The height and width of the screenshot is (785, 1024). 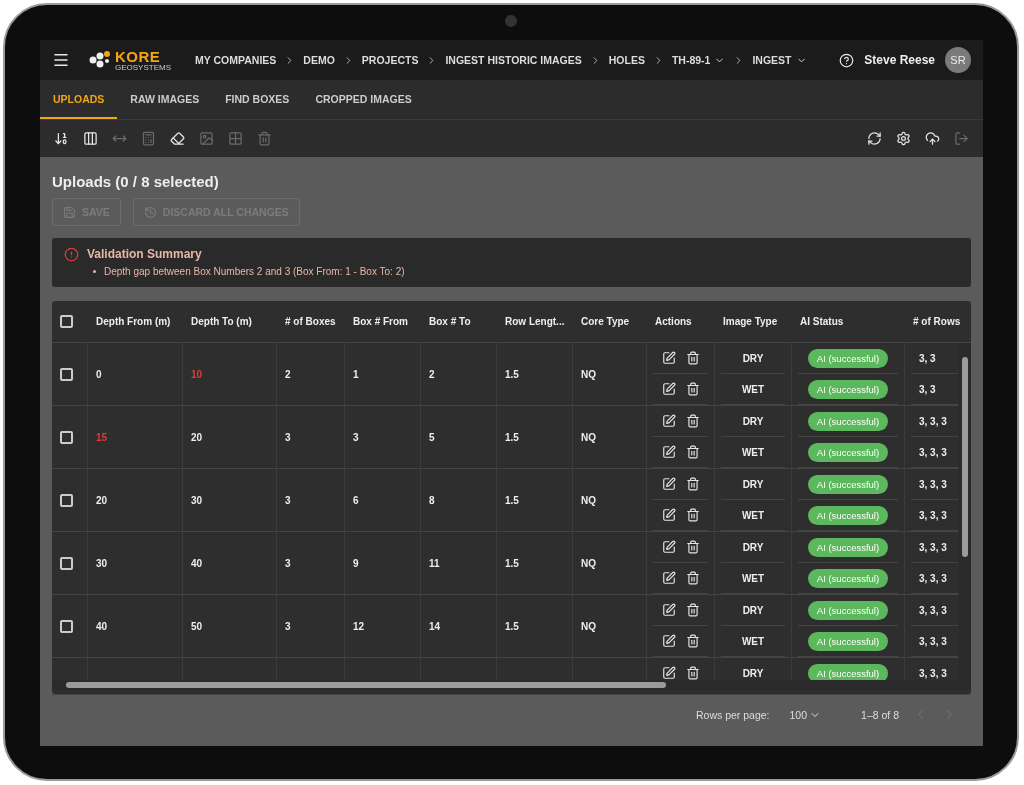 I want to click on cloud-upload-icon, so click(x=932, y=138).